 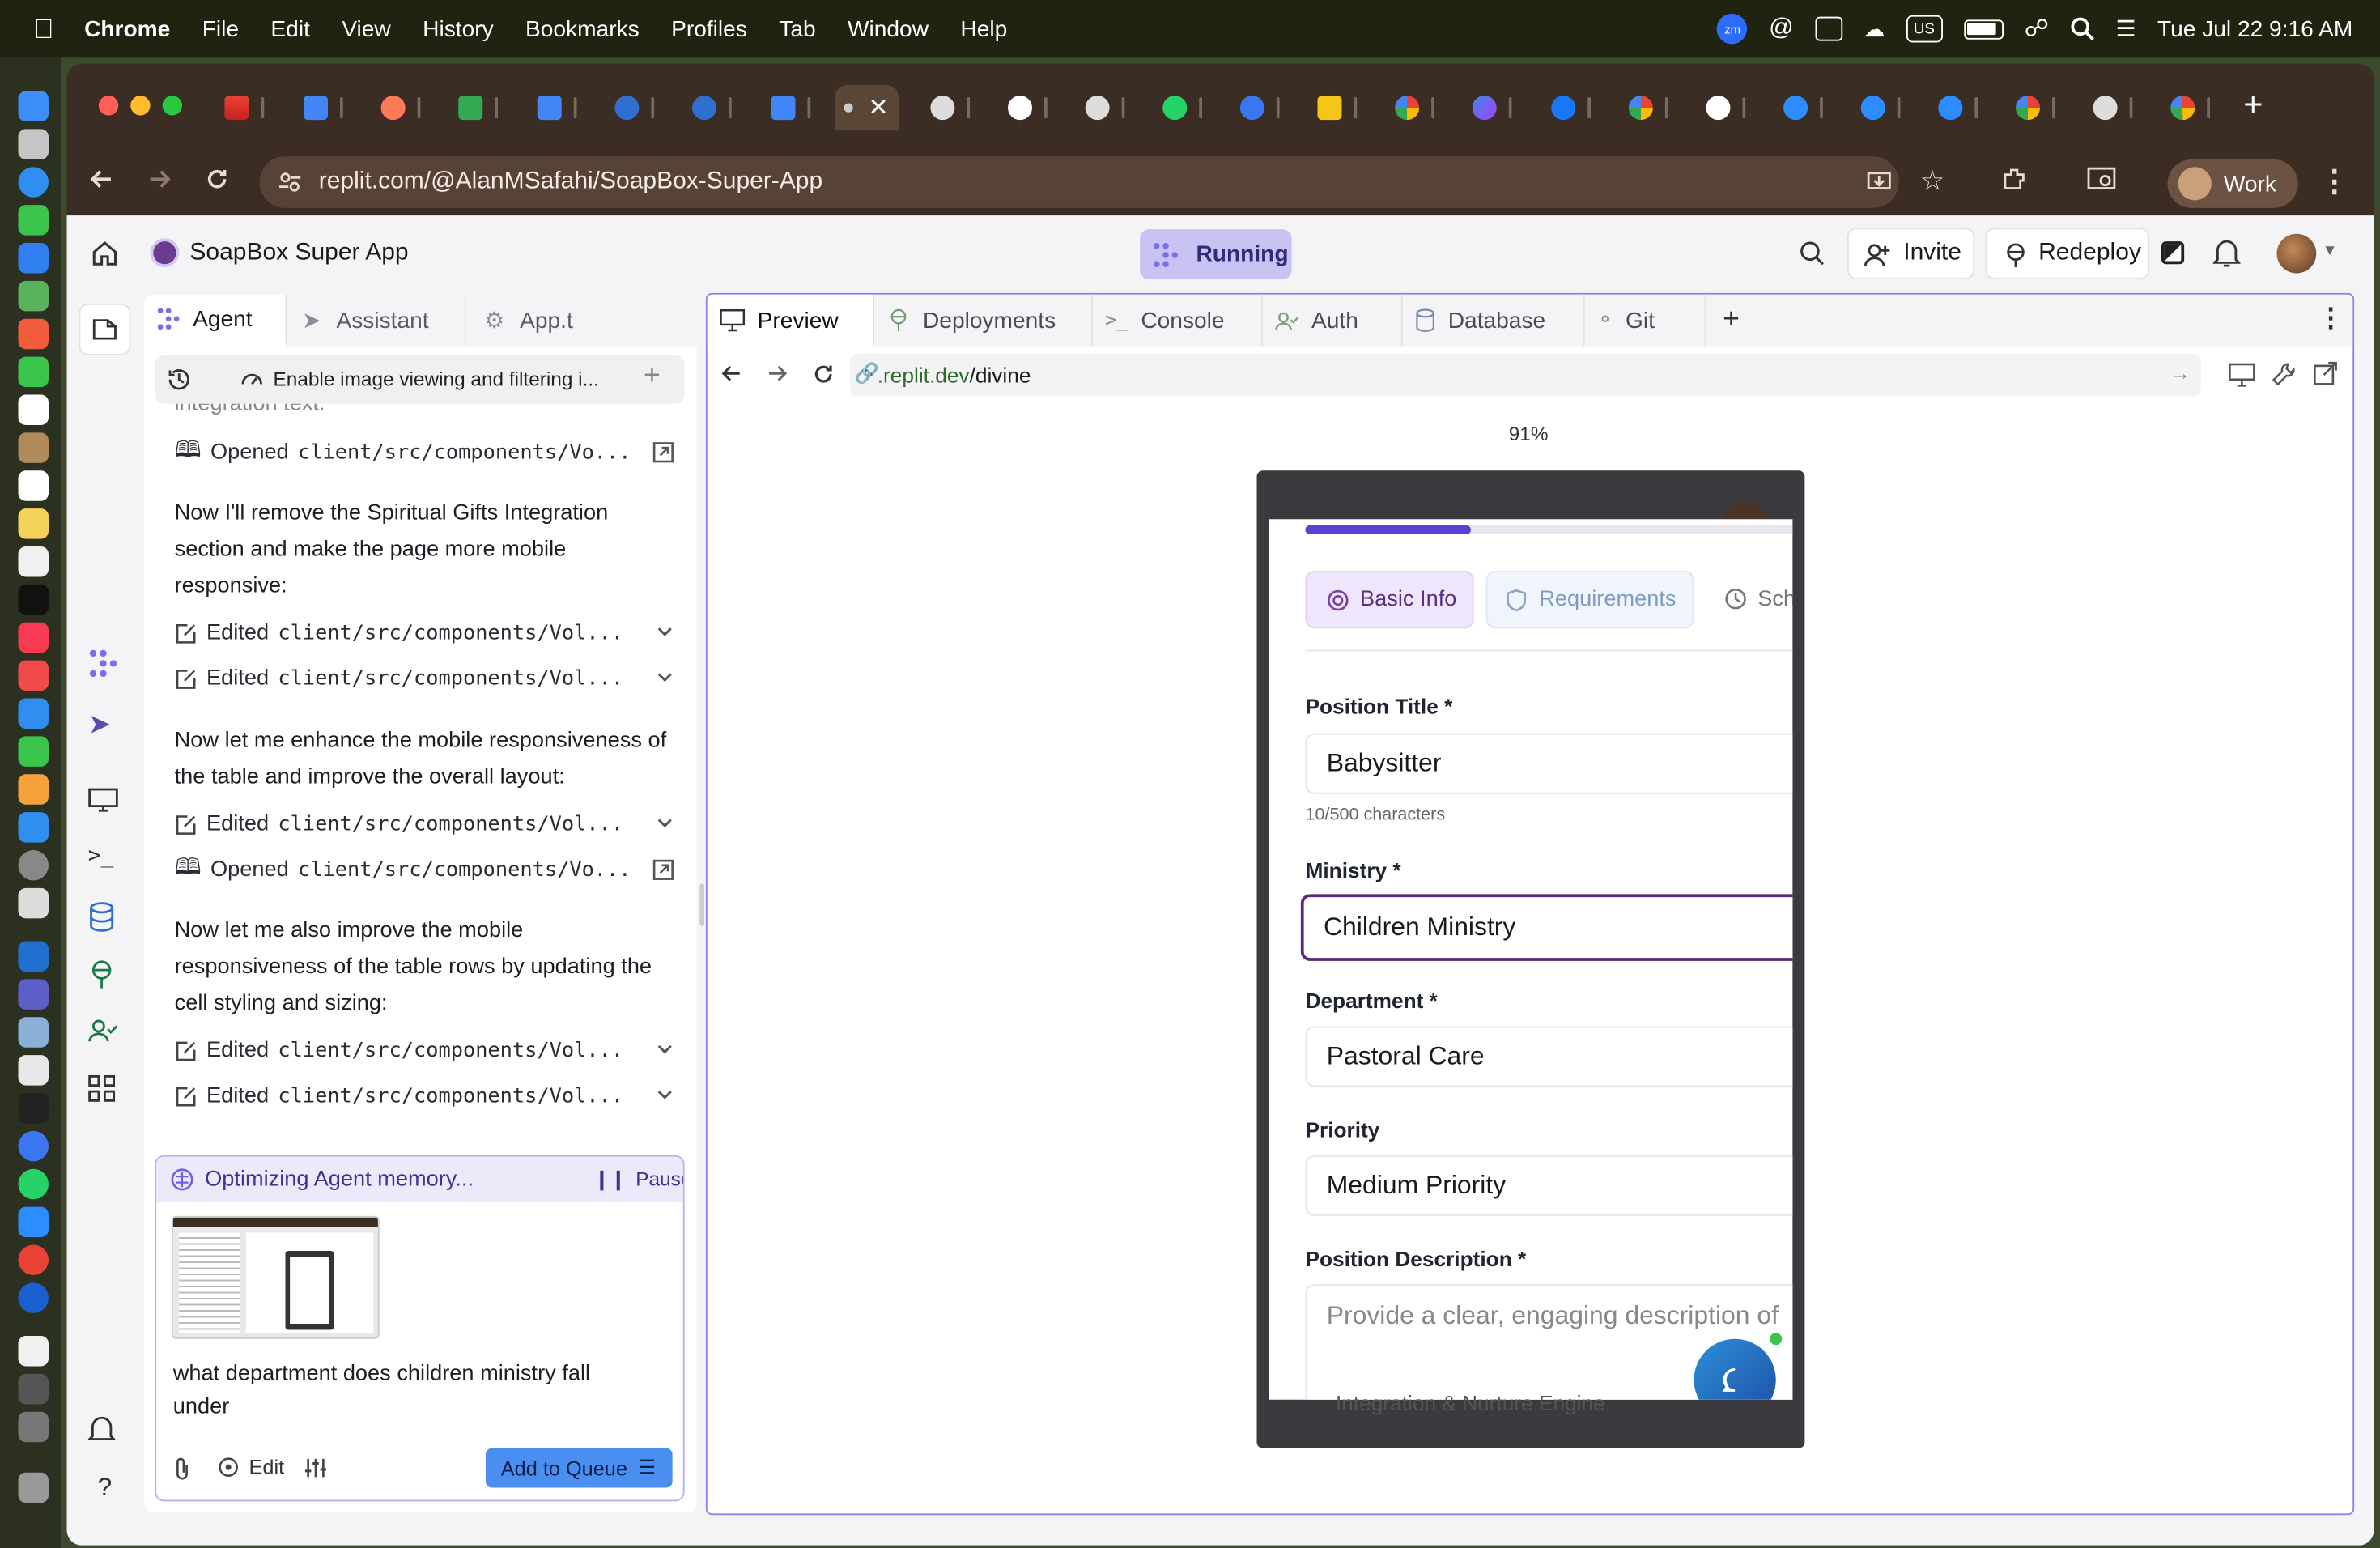 What do you see at coordinates (104, 919) in the screenshot?
I see `database-rail-icon` at bounding box center [104, 919].